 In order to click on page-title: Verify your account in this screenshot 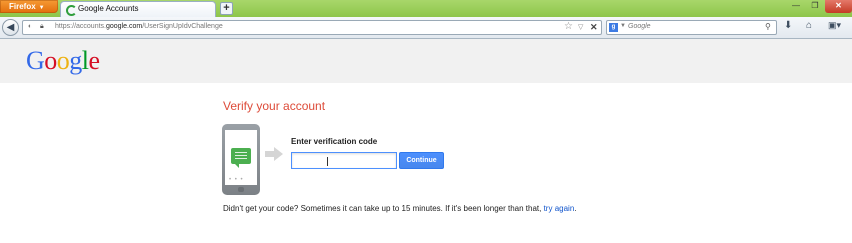, I will do `click(274, 106)`.